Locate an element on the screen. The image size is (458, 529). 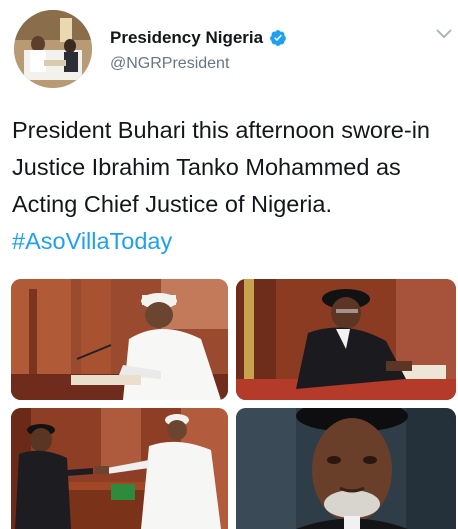
display-name: Presidency Nigeria is located at coordinates (186, 38).